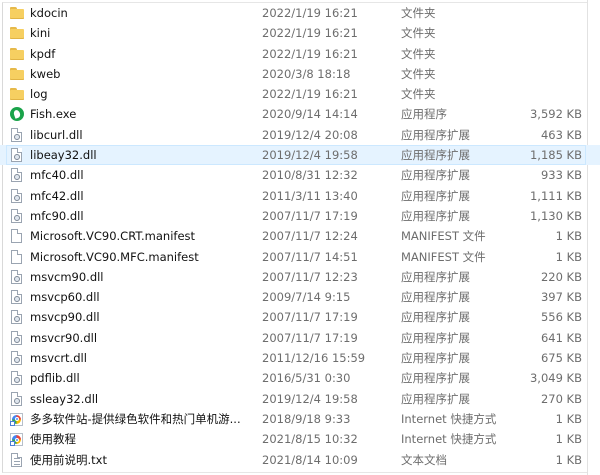 This screenshot has height=475, width=600. Describe the element at coordinates (43, 53) in the screenshot. I see `file-name: kpdf` at that location.